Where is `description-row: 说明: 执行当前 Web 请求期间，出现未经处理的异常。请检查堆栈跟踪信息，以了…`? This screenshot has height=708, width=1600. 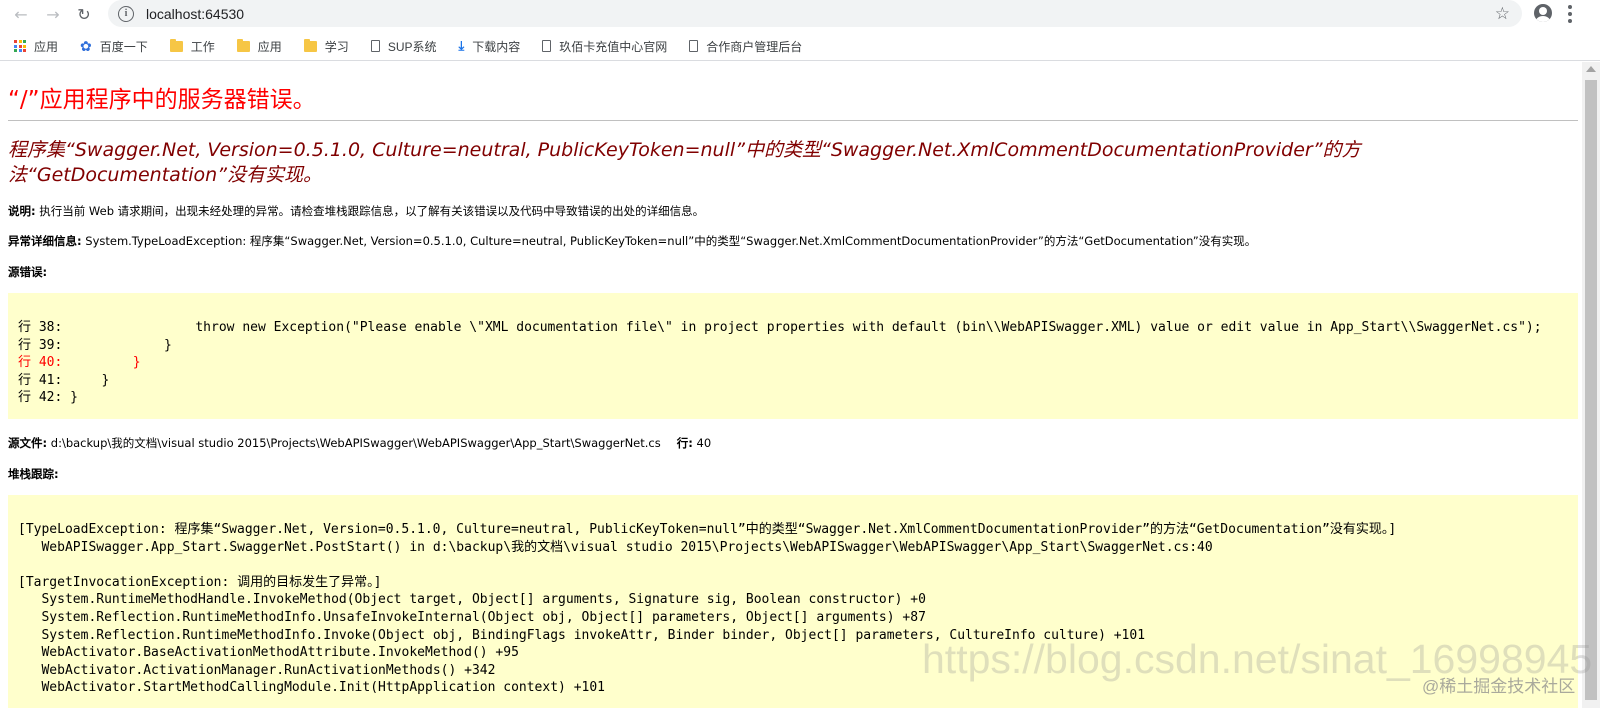 description-row: 说明: 执行当前 Web 请求期间，出现未经处理的异常。请检查堆栈跟踪信息，以了… is located at coordinates (356, 211).